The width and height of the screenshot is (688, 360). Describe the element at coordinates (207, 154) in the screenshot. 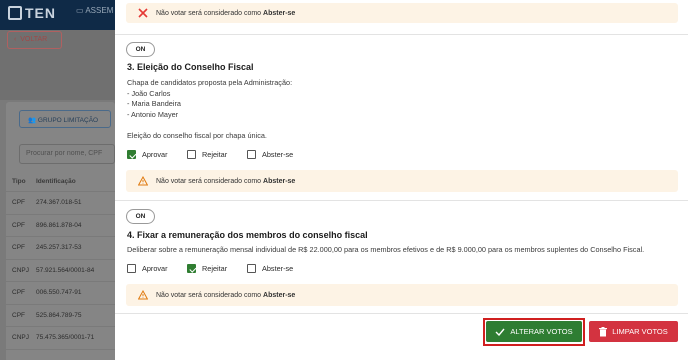

I see `question-3-option-reject: Rejeitar` at that location.